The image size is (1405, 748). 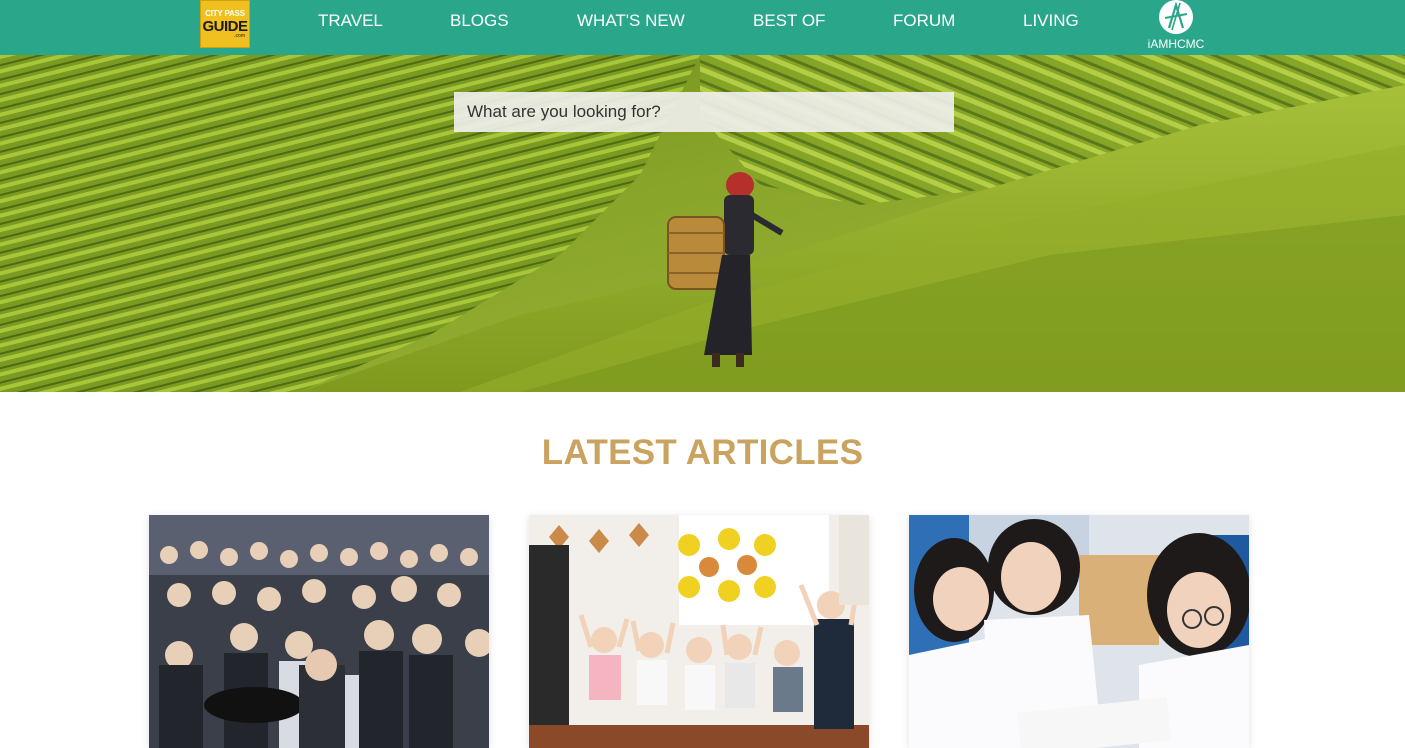 I want to click on article-image-kids-class, so click(x=699, y=631).